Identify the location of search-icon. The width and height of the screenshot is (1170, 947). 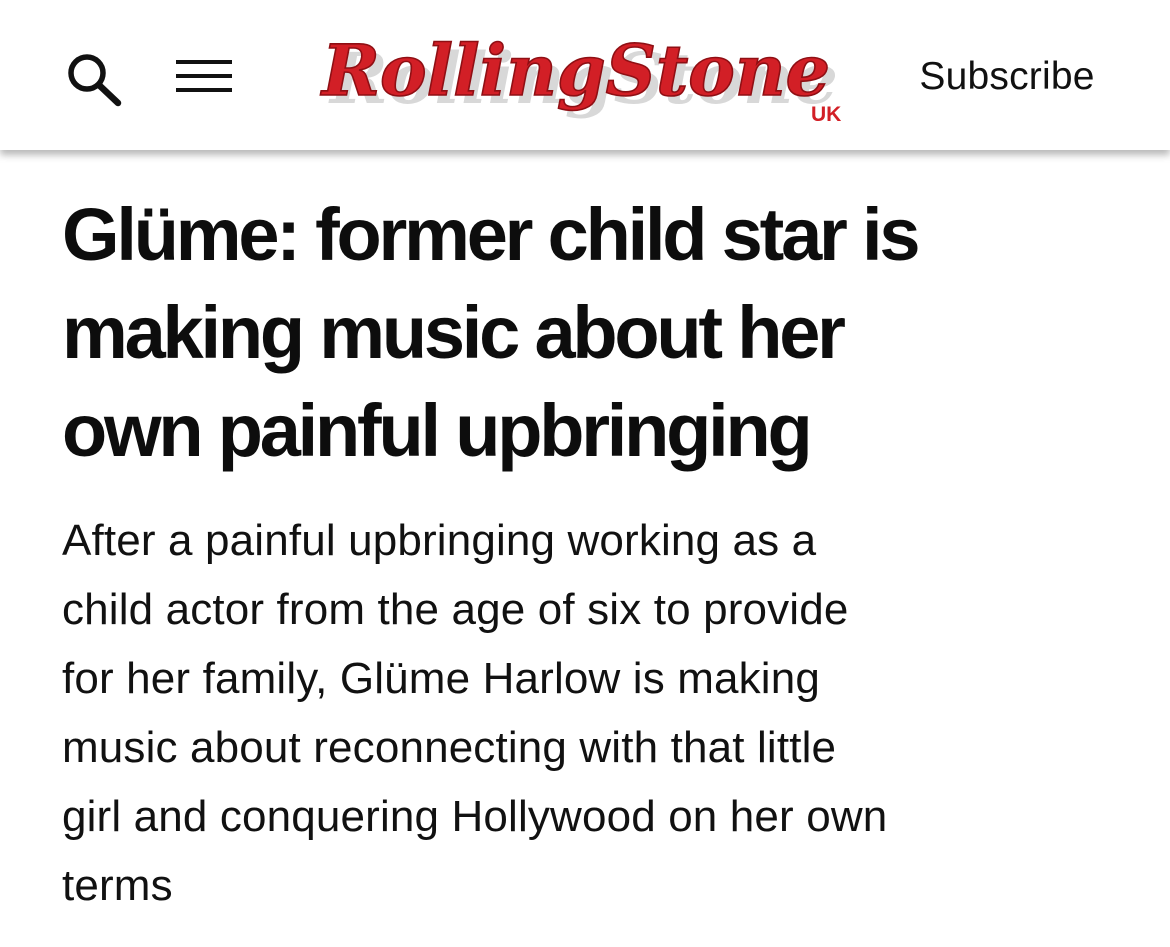
(95, 80).